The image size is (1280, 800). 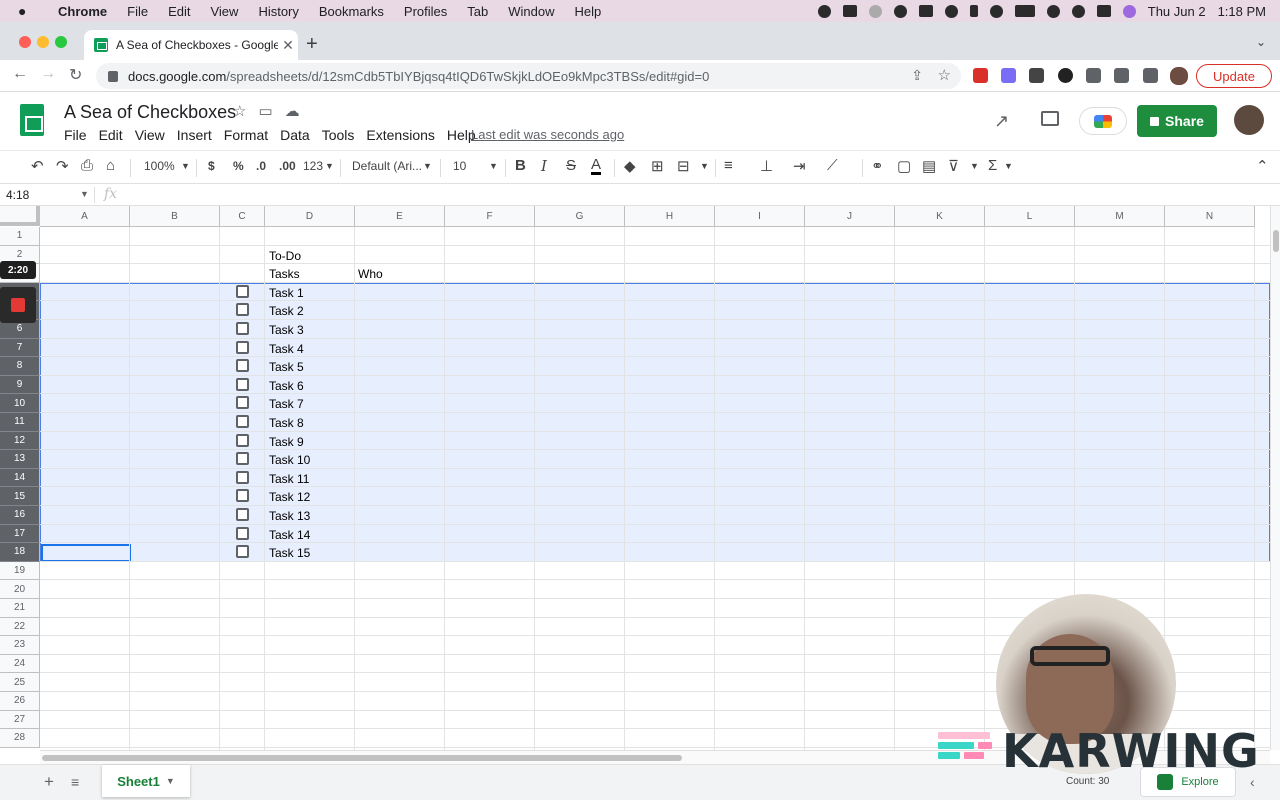 What do you see at coordinates (493, 166) in the screenshot?
I see `font-size-caret-icon: ▼` at bounding box center [493, 166].